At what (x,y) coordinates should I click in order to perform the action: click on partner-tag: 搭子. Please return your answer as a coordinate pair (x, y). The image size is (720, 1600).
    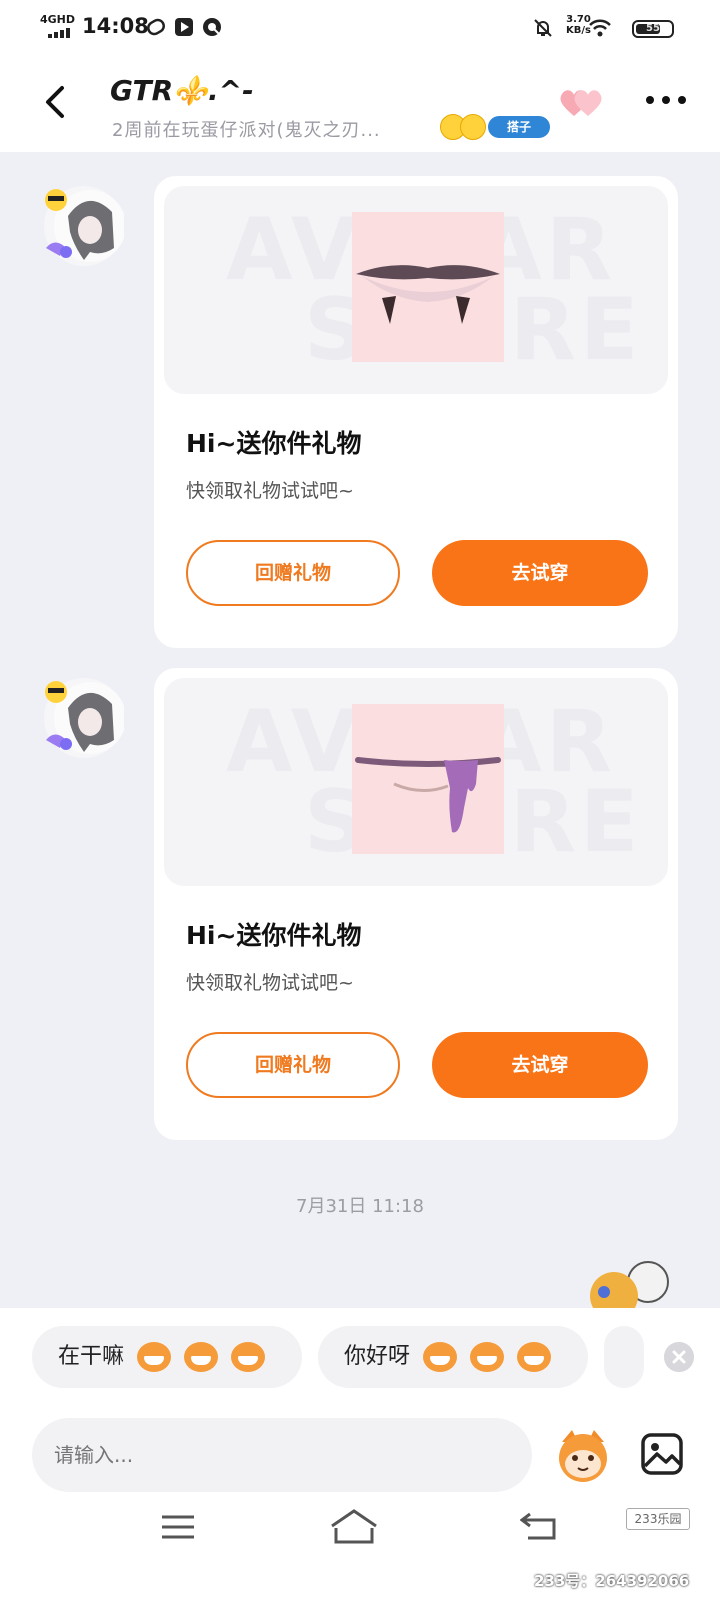
    Looking at the image, I should click on (519, 127).